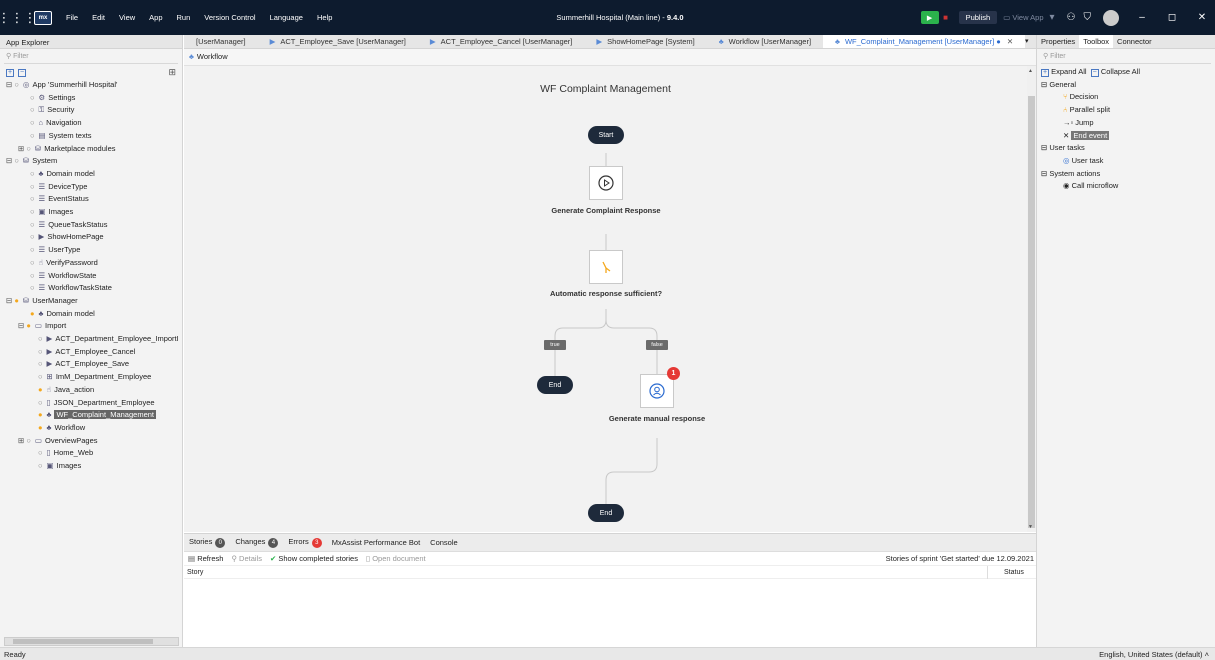  I want to click on tree-item: ⊟ ● ▭ Import, so click(91, 326).